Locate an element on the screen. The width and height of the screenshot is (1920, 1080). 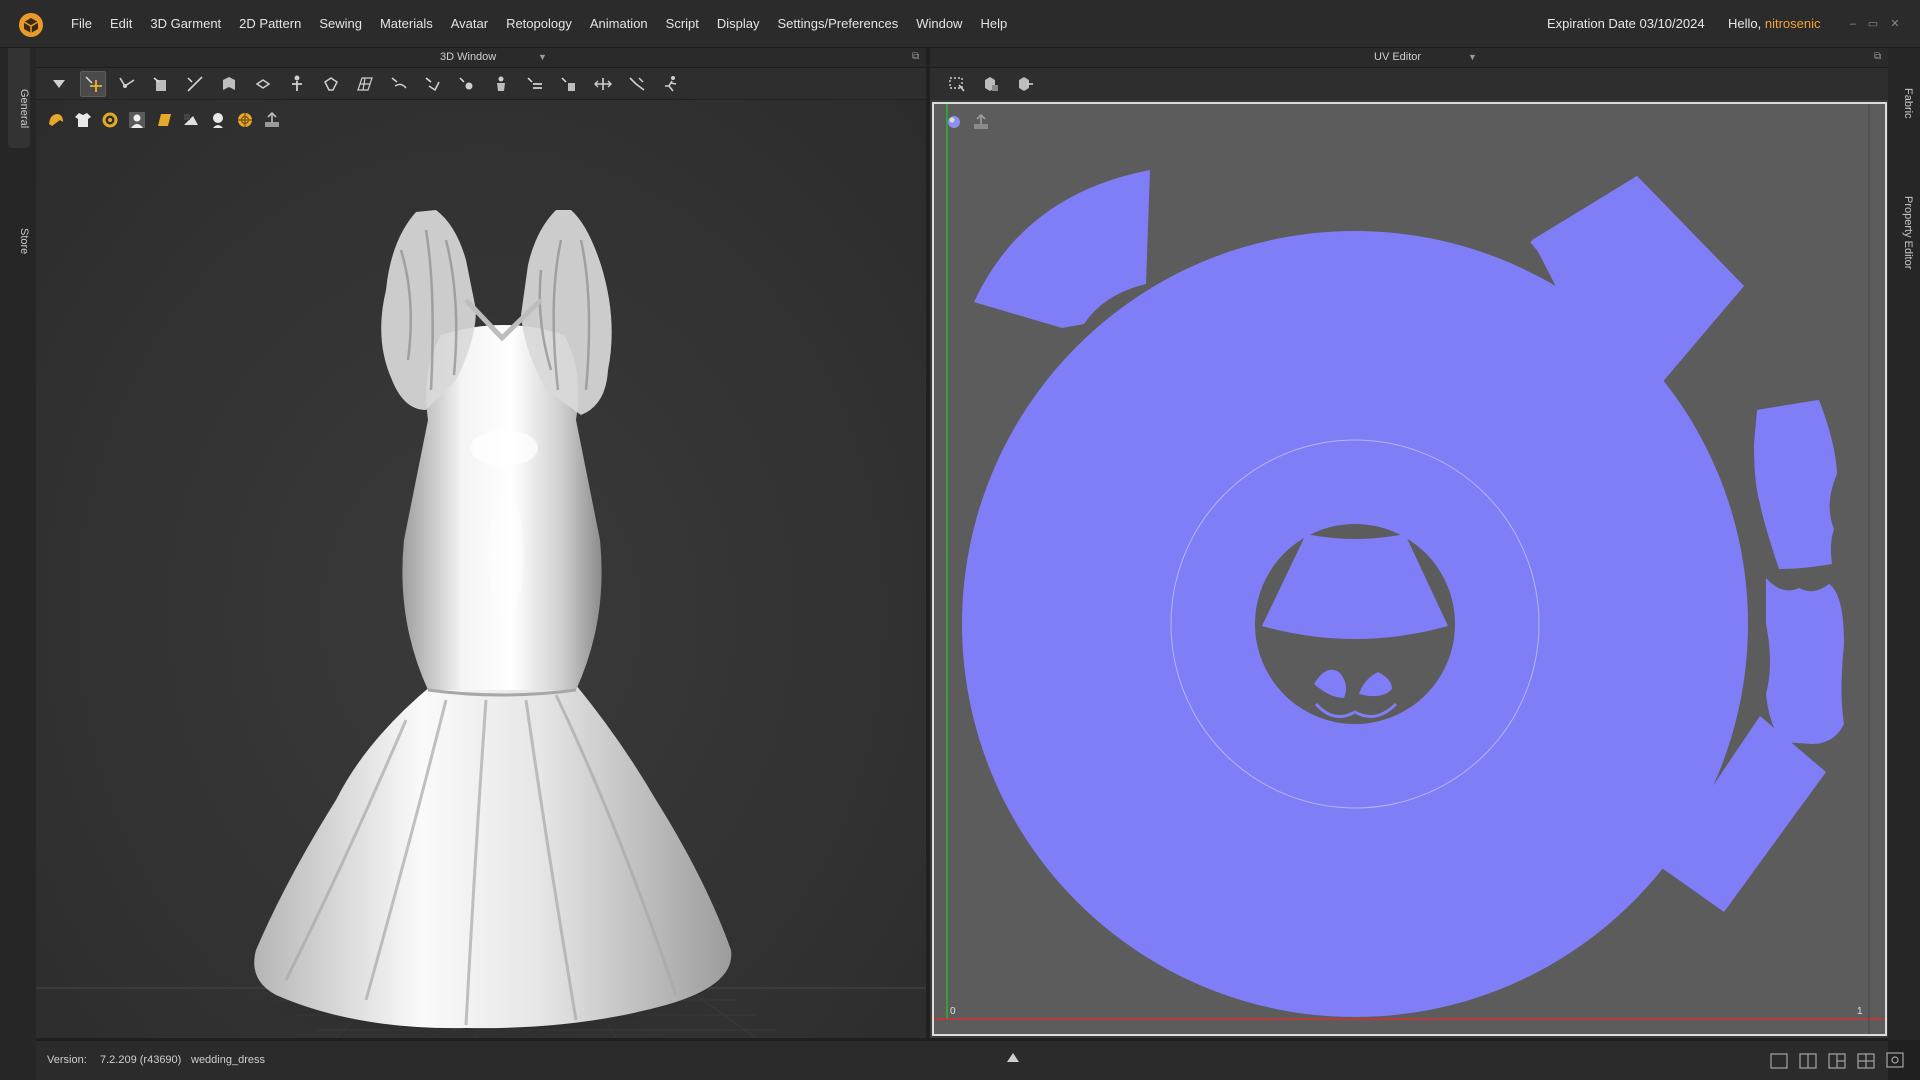
fold-arrange-icon is located at coordinates (603, 84).